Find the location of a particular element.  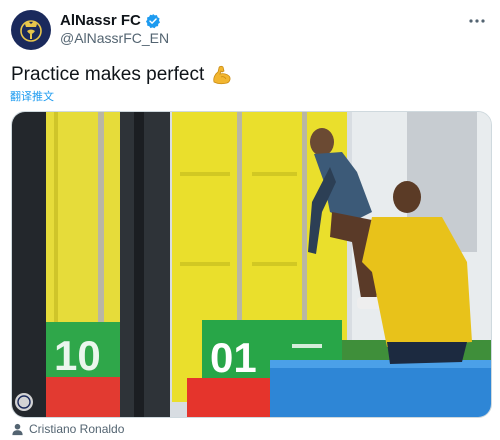

club-crest-icon is located at coordinates (31, 30).